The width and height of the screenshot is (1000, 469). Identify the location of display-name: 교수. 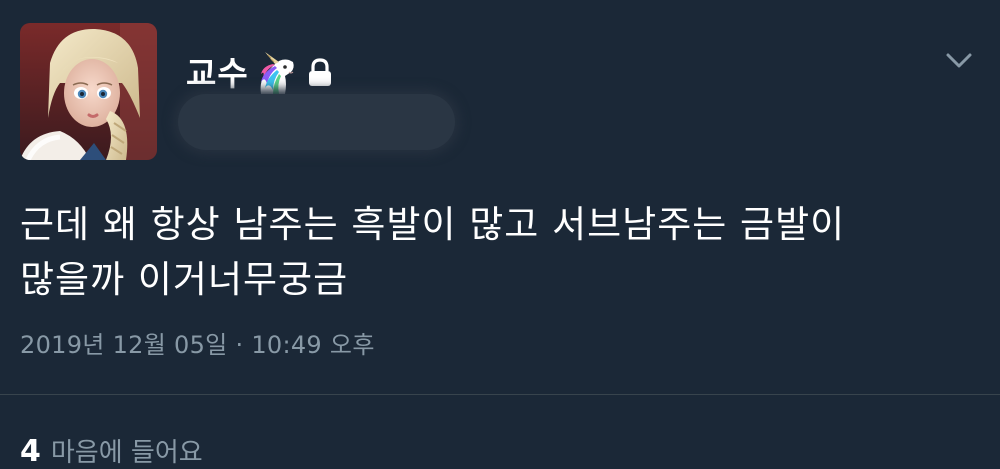
(217, 73).